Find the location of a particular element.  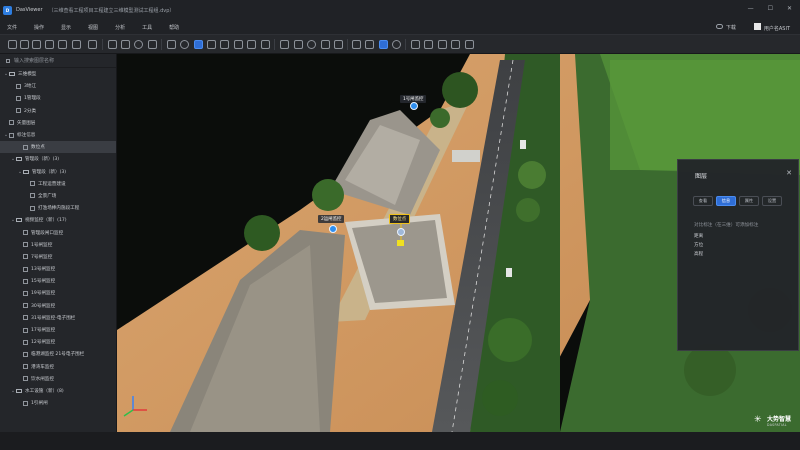

tree-row: 数位点 is located at coordinates (58, 147).